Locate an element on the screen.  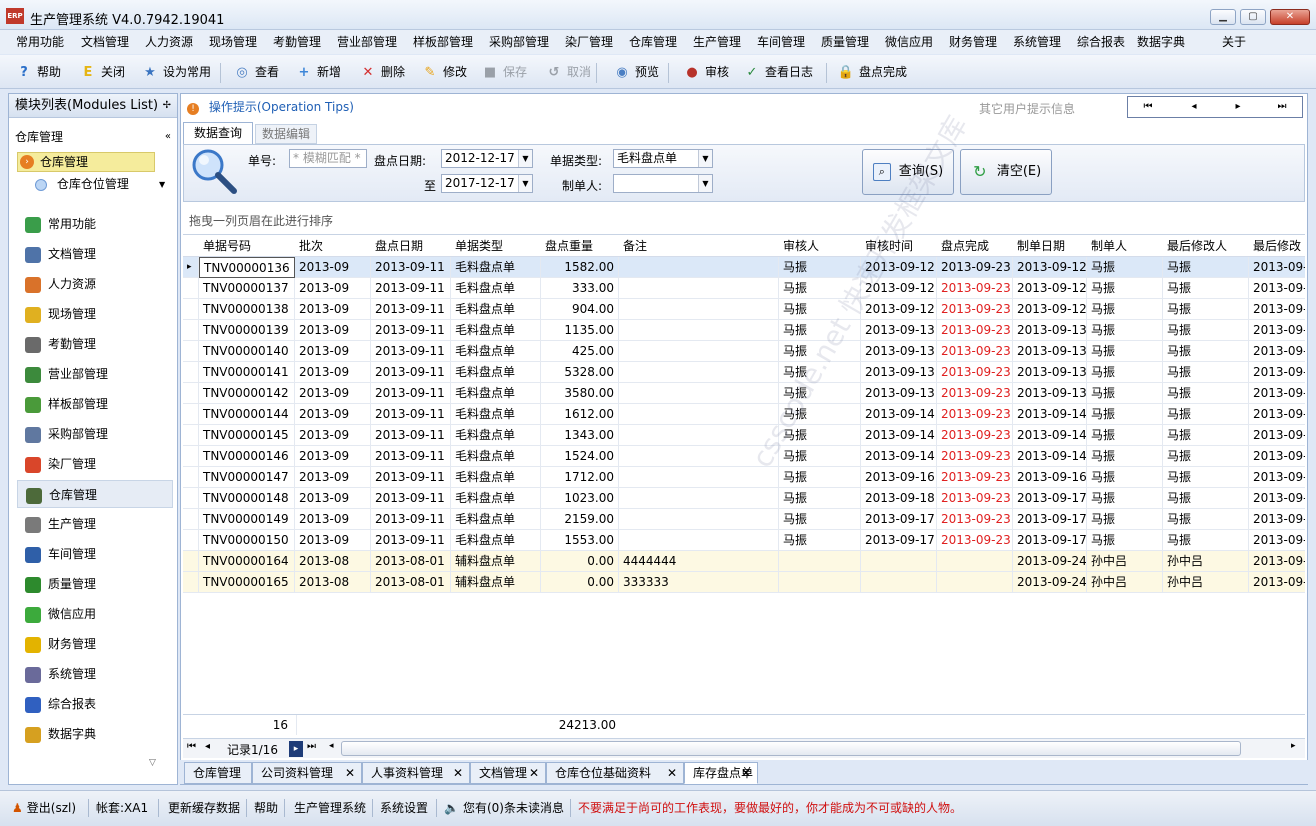
menu-16: 系统管理 is located at coordinates (1037, 42).